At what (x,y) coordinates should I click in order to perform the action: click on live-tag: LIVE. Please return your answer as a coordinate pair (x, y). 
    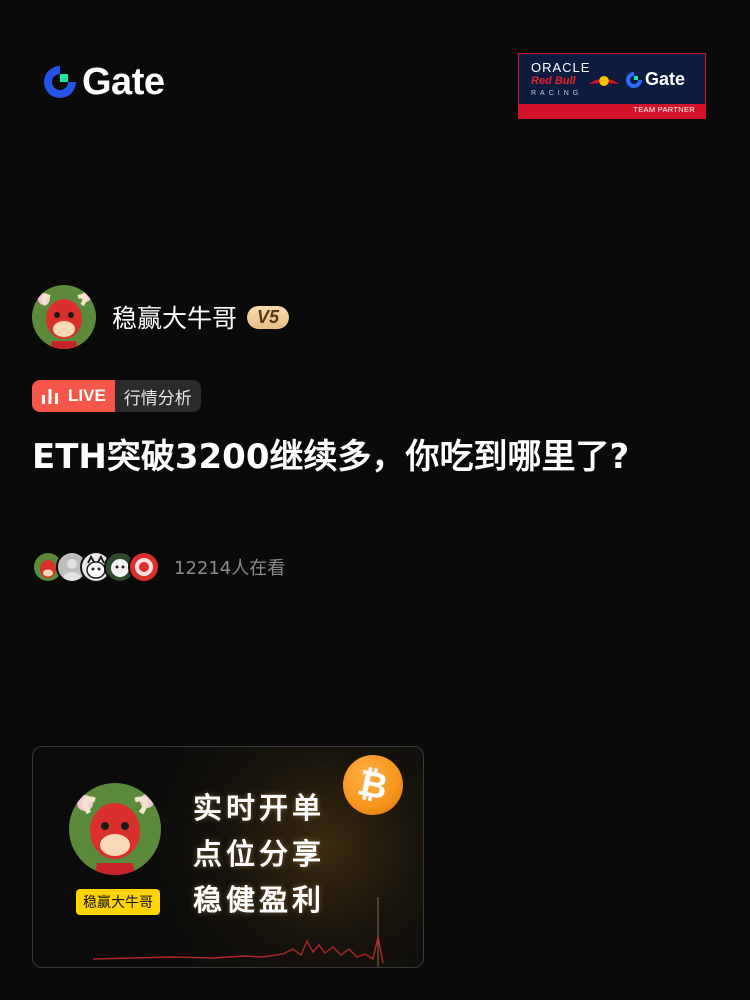
    Looking at the image, I should click on (73, 396).